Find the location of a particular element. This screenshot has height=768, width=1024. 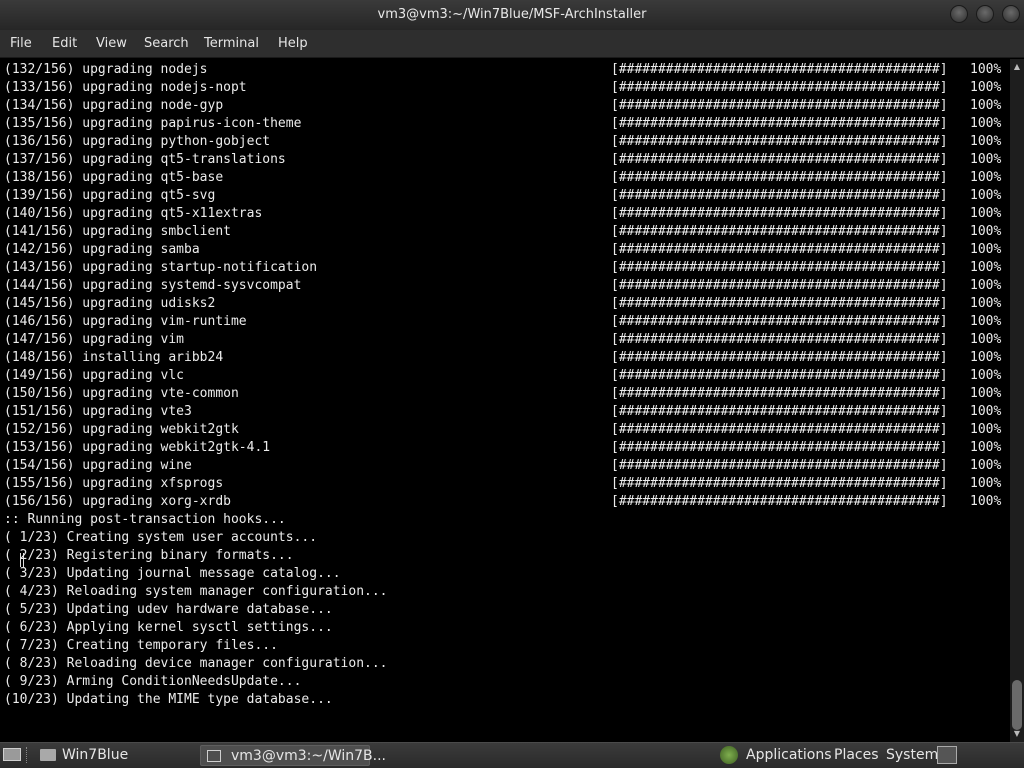

package-line: (140/156) upgrading qt5-x11extras is located at coordinates (133, 213).